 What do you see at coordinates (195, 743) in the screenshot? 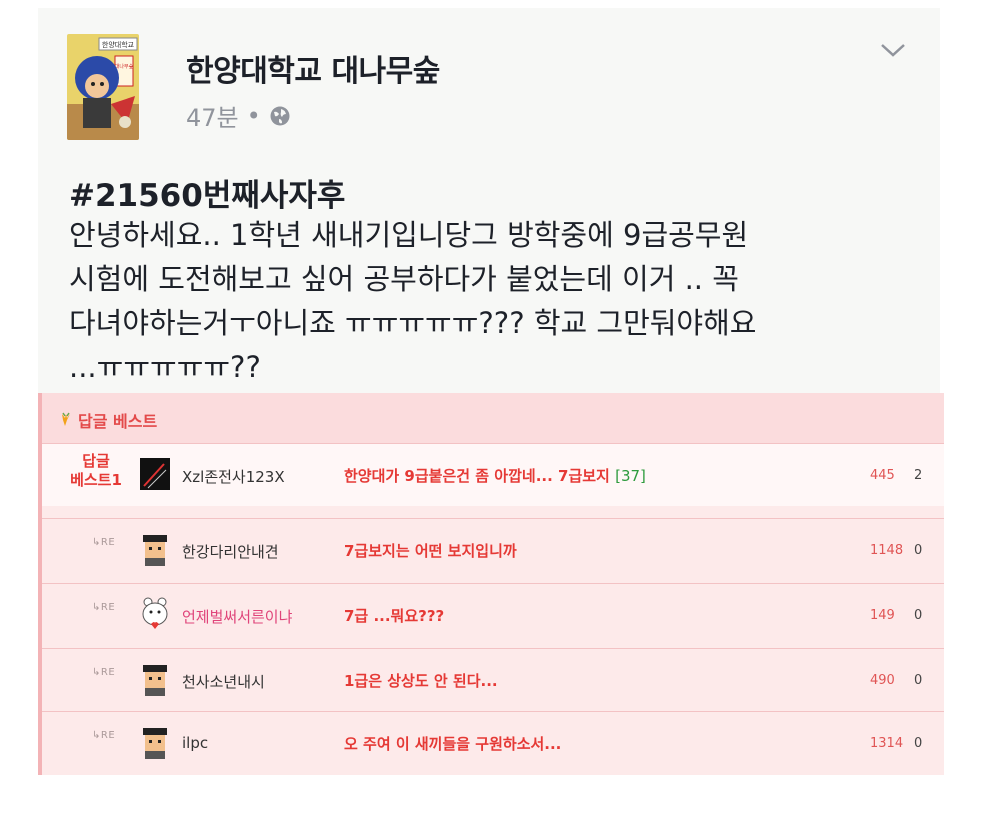
I see `comment-username: ilpc` at bounding box center [195, 743].